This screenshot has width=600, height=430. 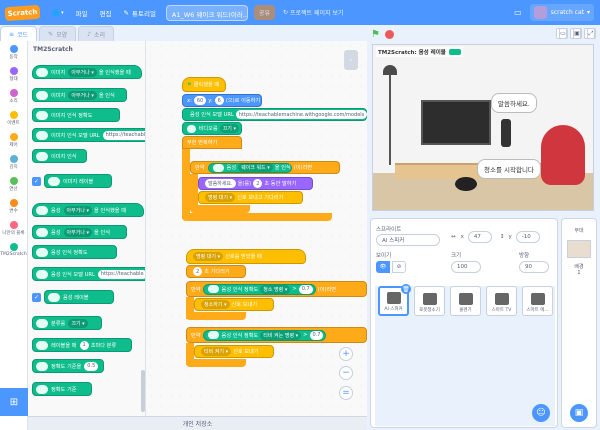 What do you see at coordinates (79, 297) in the screenshot?
I see `palette-block: 음성 레이블` at bounding box center [79, 297].